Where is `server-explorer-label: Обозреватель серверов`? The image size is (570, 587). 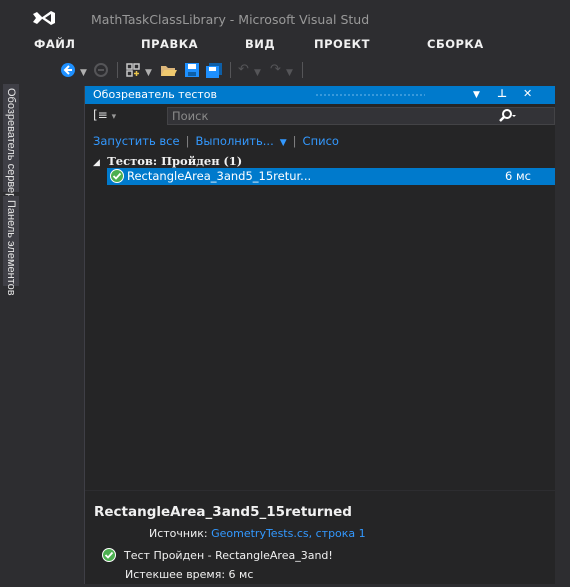 server-explorer-label: Обозреватель серверов is located at coordinates (11, 150).